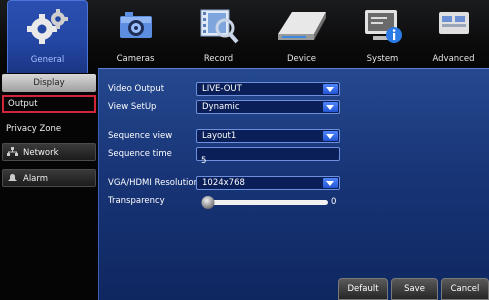  What do you see at coordinates (47, 26) in the screenshot?
I see `gears-icon` at bounding box center [47, 26].